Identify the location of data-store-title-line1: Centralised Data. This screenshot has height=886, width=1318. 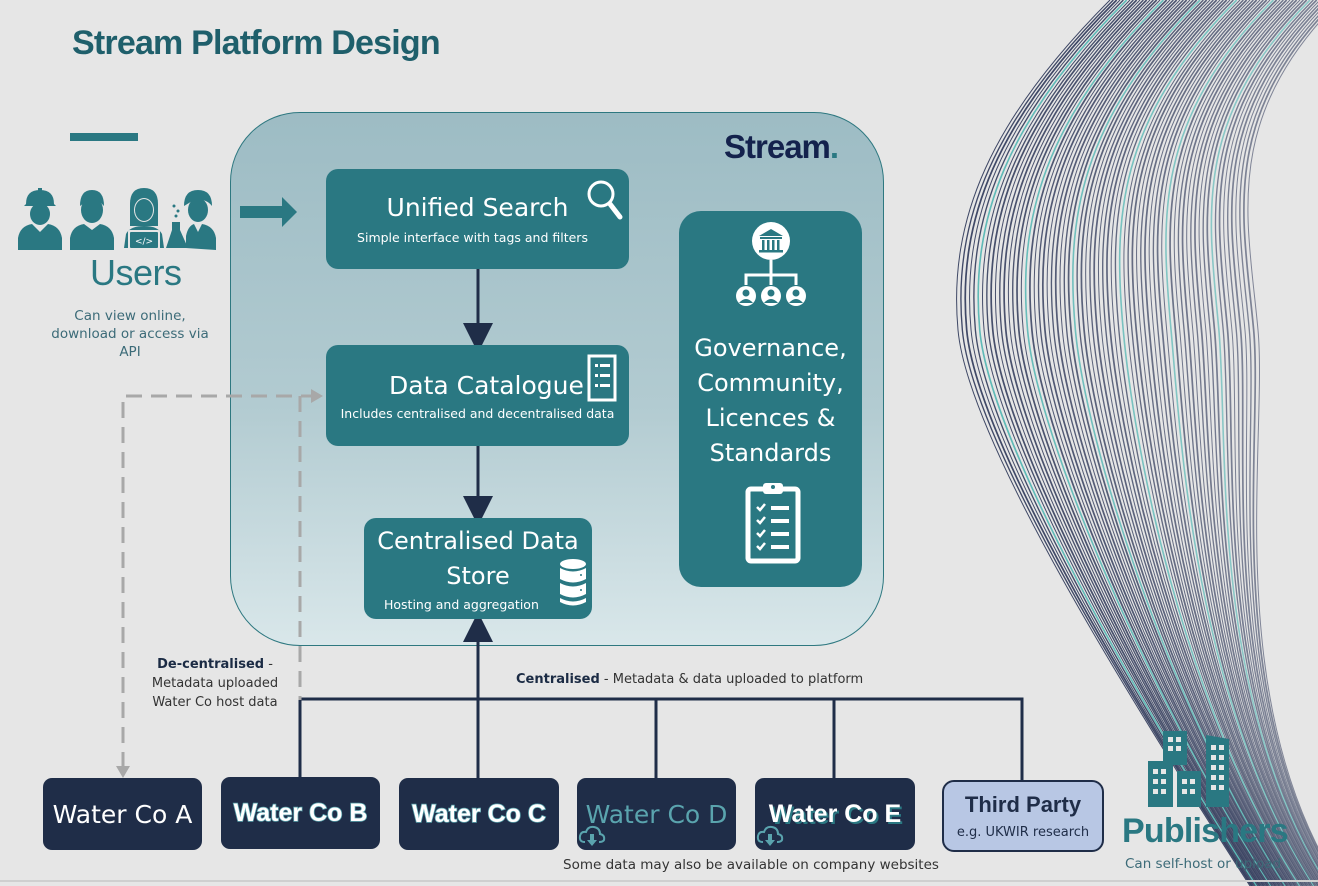
(478, 541).